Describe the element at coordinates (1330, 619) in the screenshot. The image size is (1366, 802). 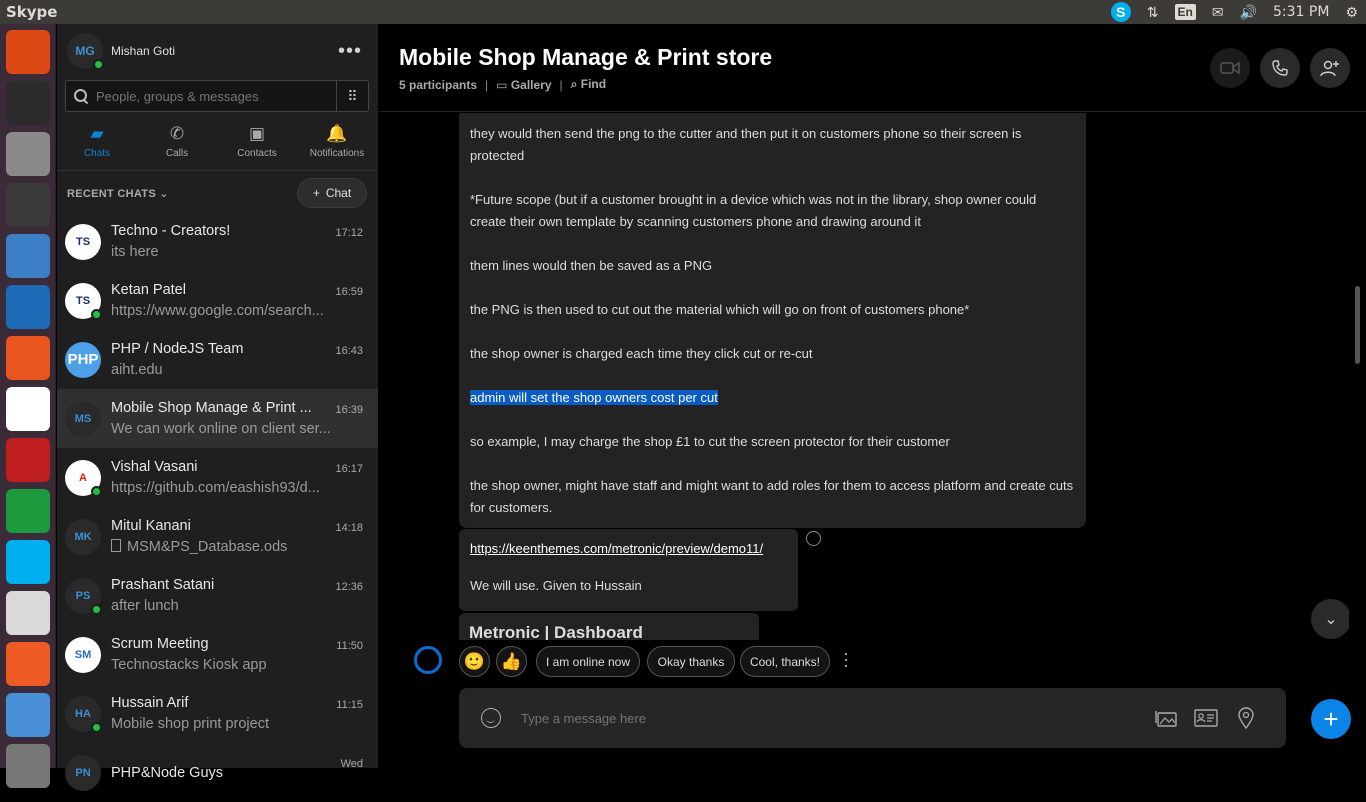
I see `scroll-to-bottom-button: ⌄` at that location.